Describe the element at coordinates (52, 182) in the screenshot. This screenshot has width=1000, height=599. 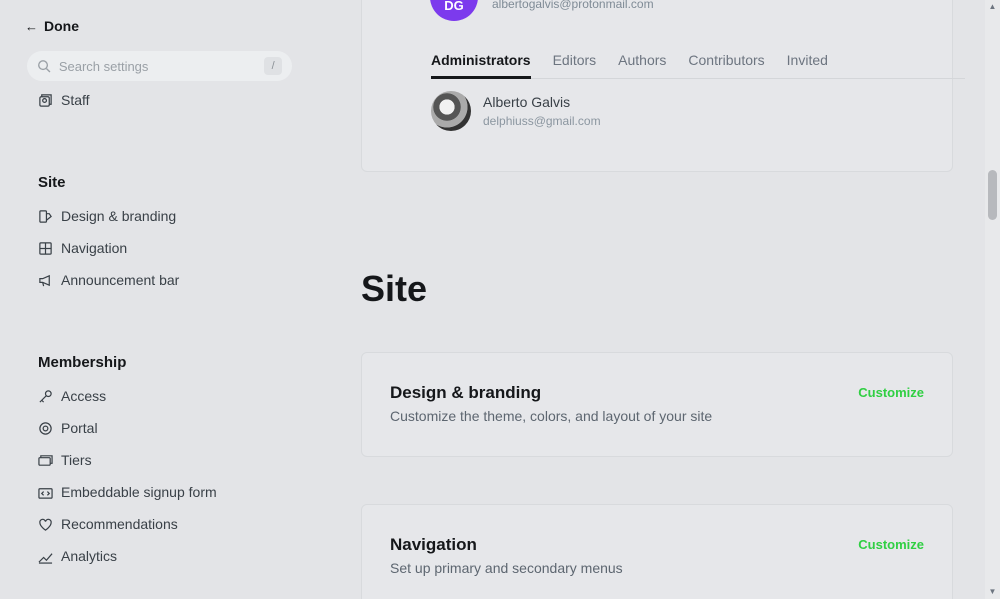
I see `section-title-site: Site` at that location.